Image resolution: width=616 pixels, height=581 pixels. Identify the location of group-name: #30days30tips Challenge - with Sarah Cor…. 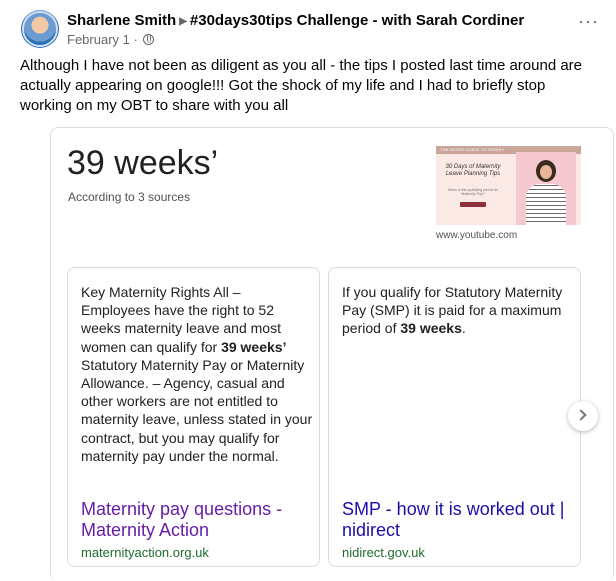
(357, 20).